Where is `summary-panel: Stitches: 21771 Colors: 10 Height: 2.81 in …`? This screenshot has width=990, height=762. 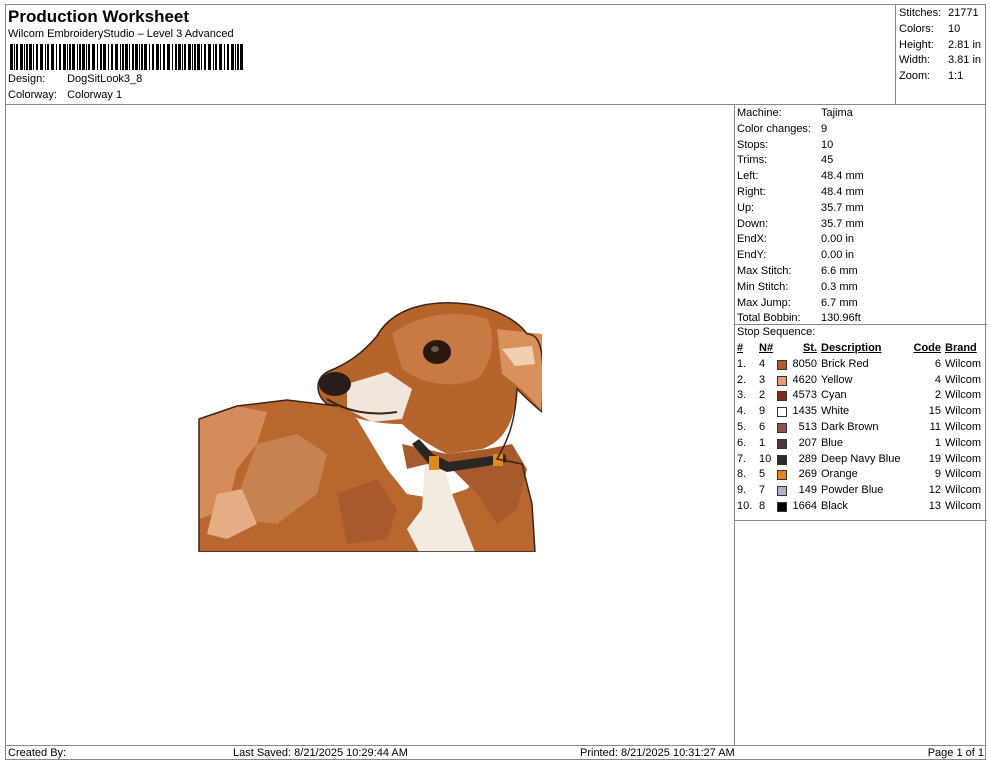
summary-panel: Stitches: 21771 Colors: 10 Height: 2.81 in … is located at coordinates (940, 55).